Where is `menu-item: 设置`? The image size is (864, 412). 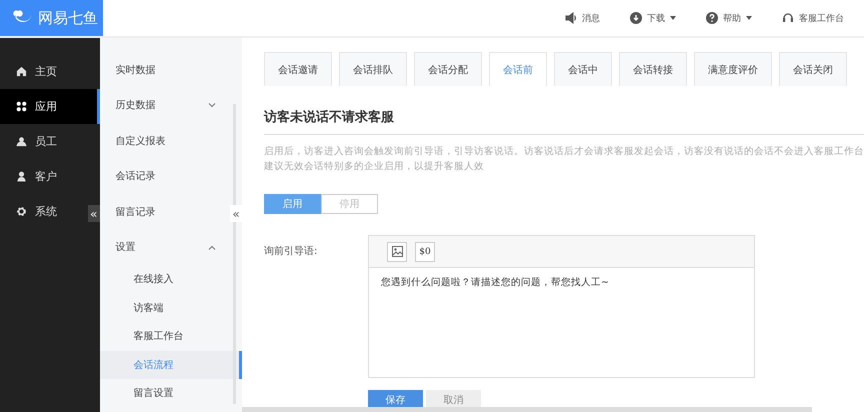
menu-item: 设置 is located at coordinates (164, 247).